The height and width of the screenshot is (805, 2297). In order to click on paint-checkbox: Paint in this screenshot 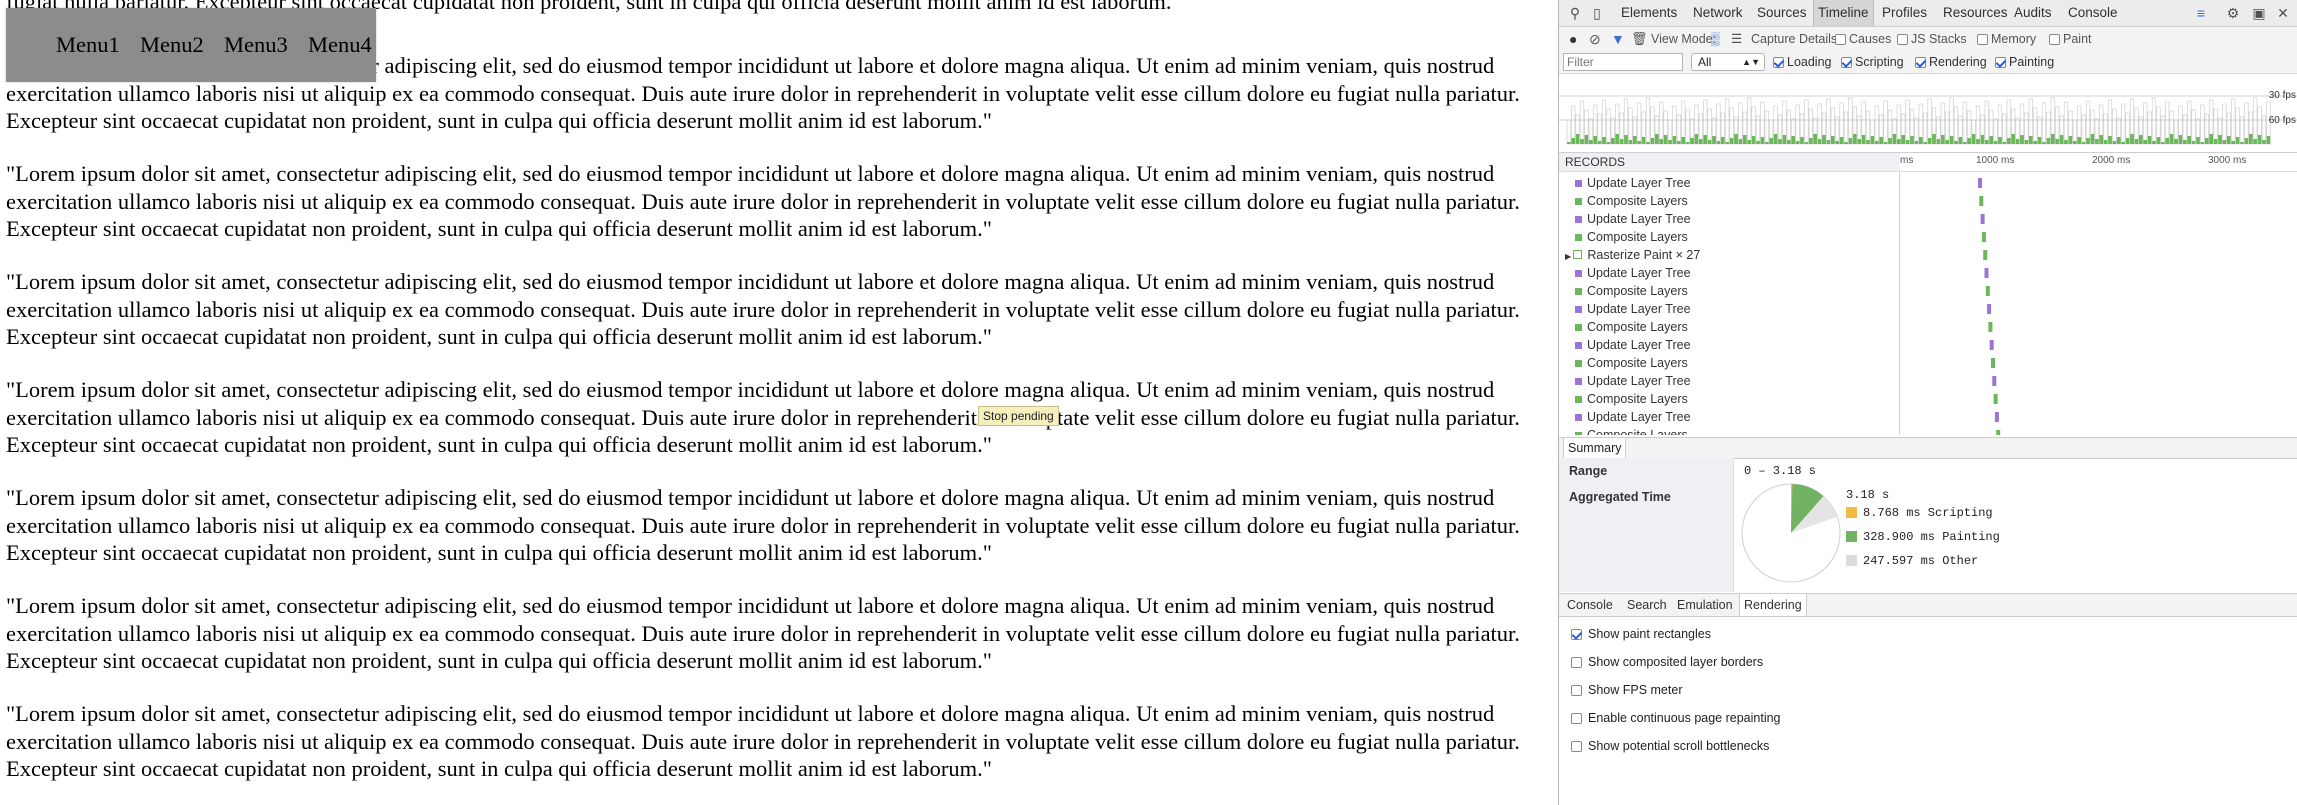, I will do `click(2070, 39)`.